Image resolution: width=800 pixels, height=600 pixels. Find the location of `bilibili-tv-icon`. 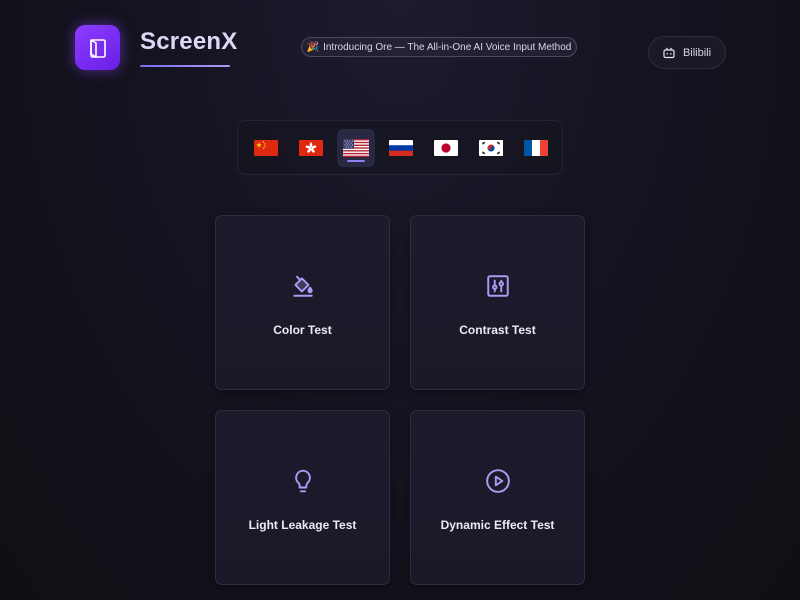

bilibili-tv-icon is located at coordinates (669, 52).